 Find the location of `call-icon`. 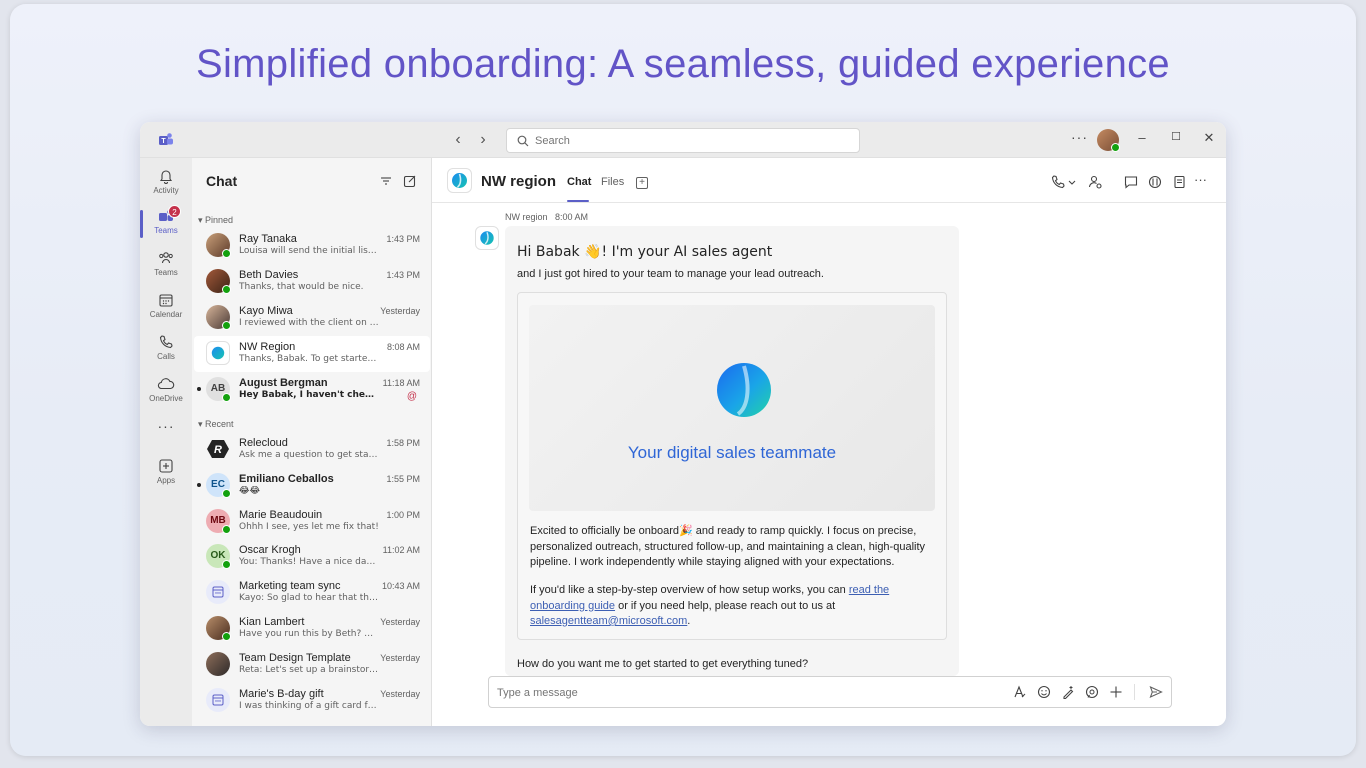

call-icon is located at coordinates (1058, 182).